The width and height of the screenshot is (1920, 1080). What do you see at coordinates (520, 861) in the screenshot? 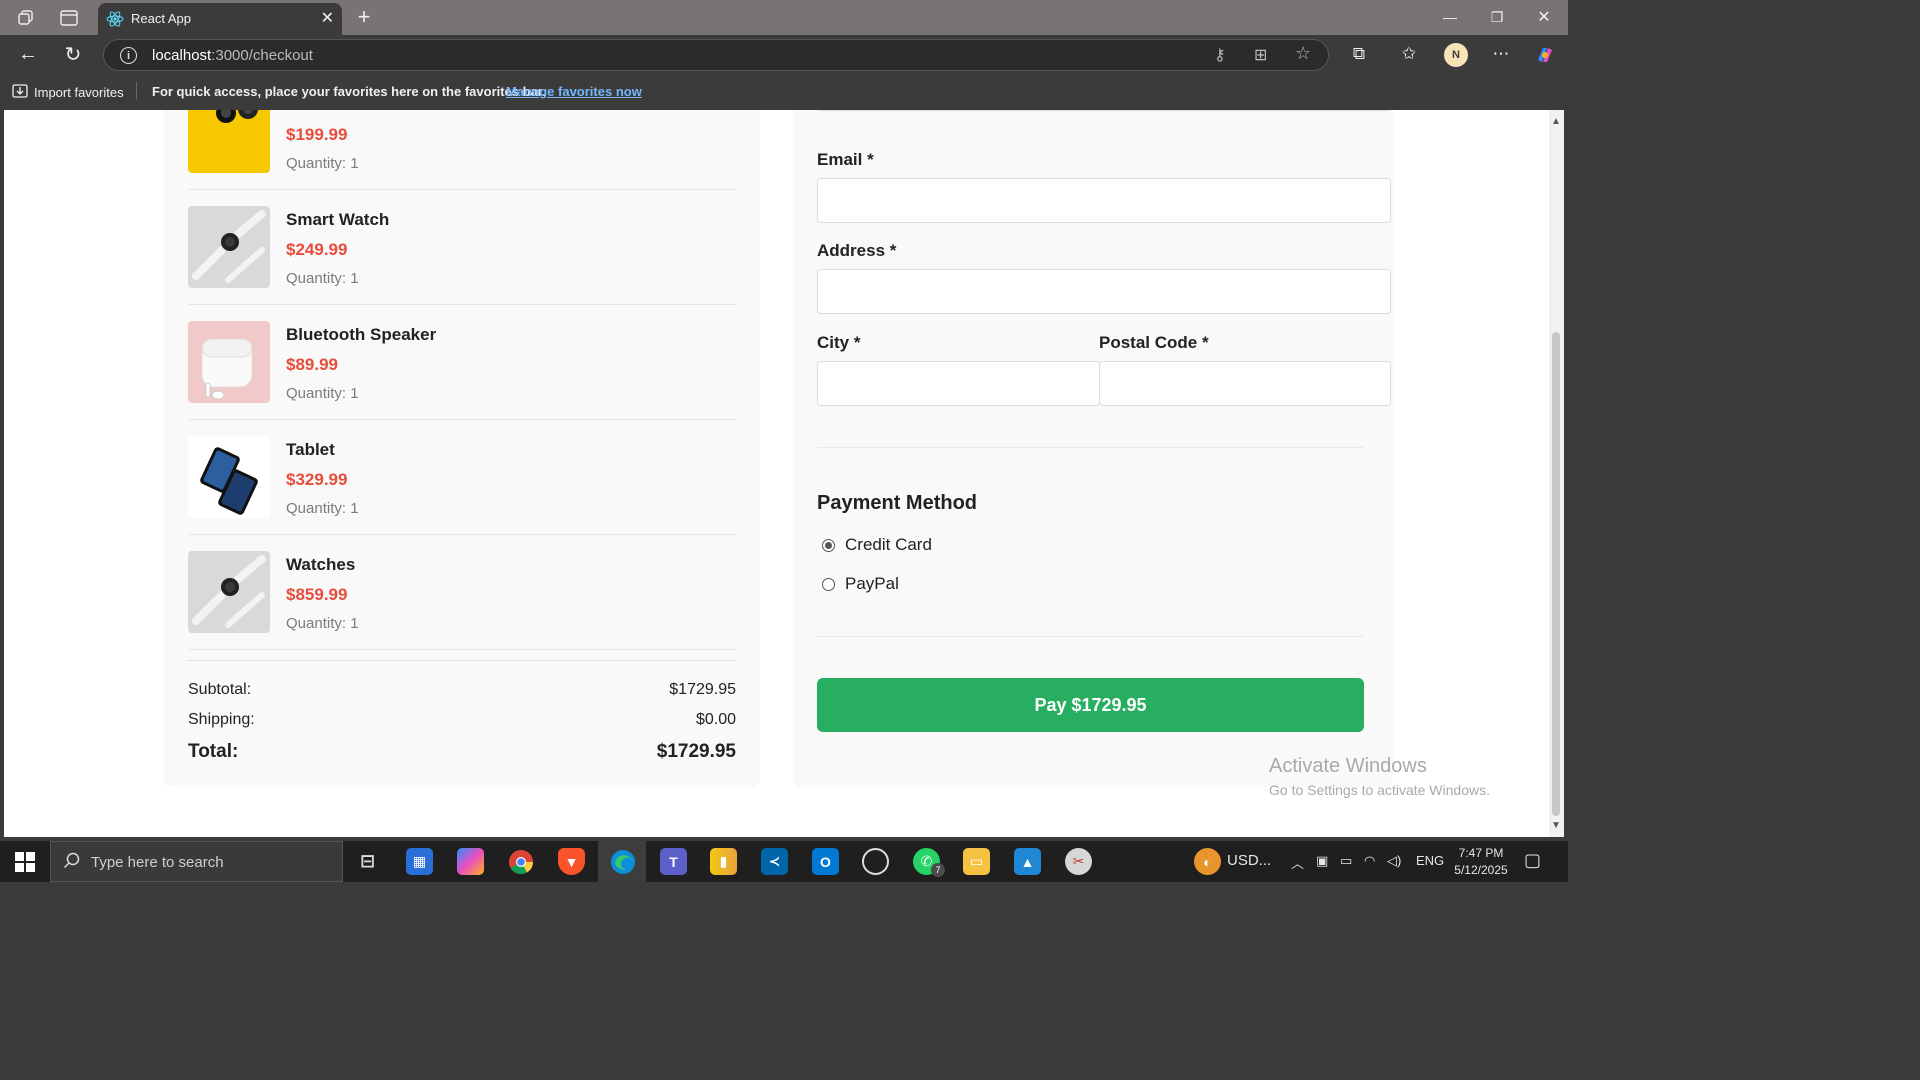
I see `chrome-icon` at bounding box center [520, 861].